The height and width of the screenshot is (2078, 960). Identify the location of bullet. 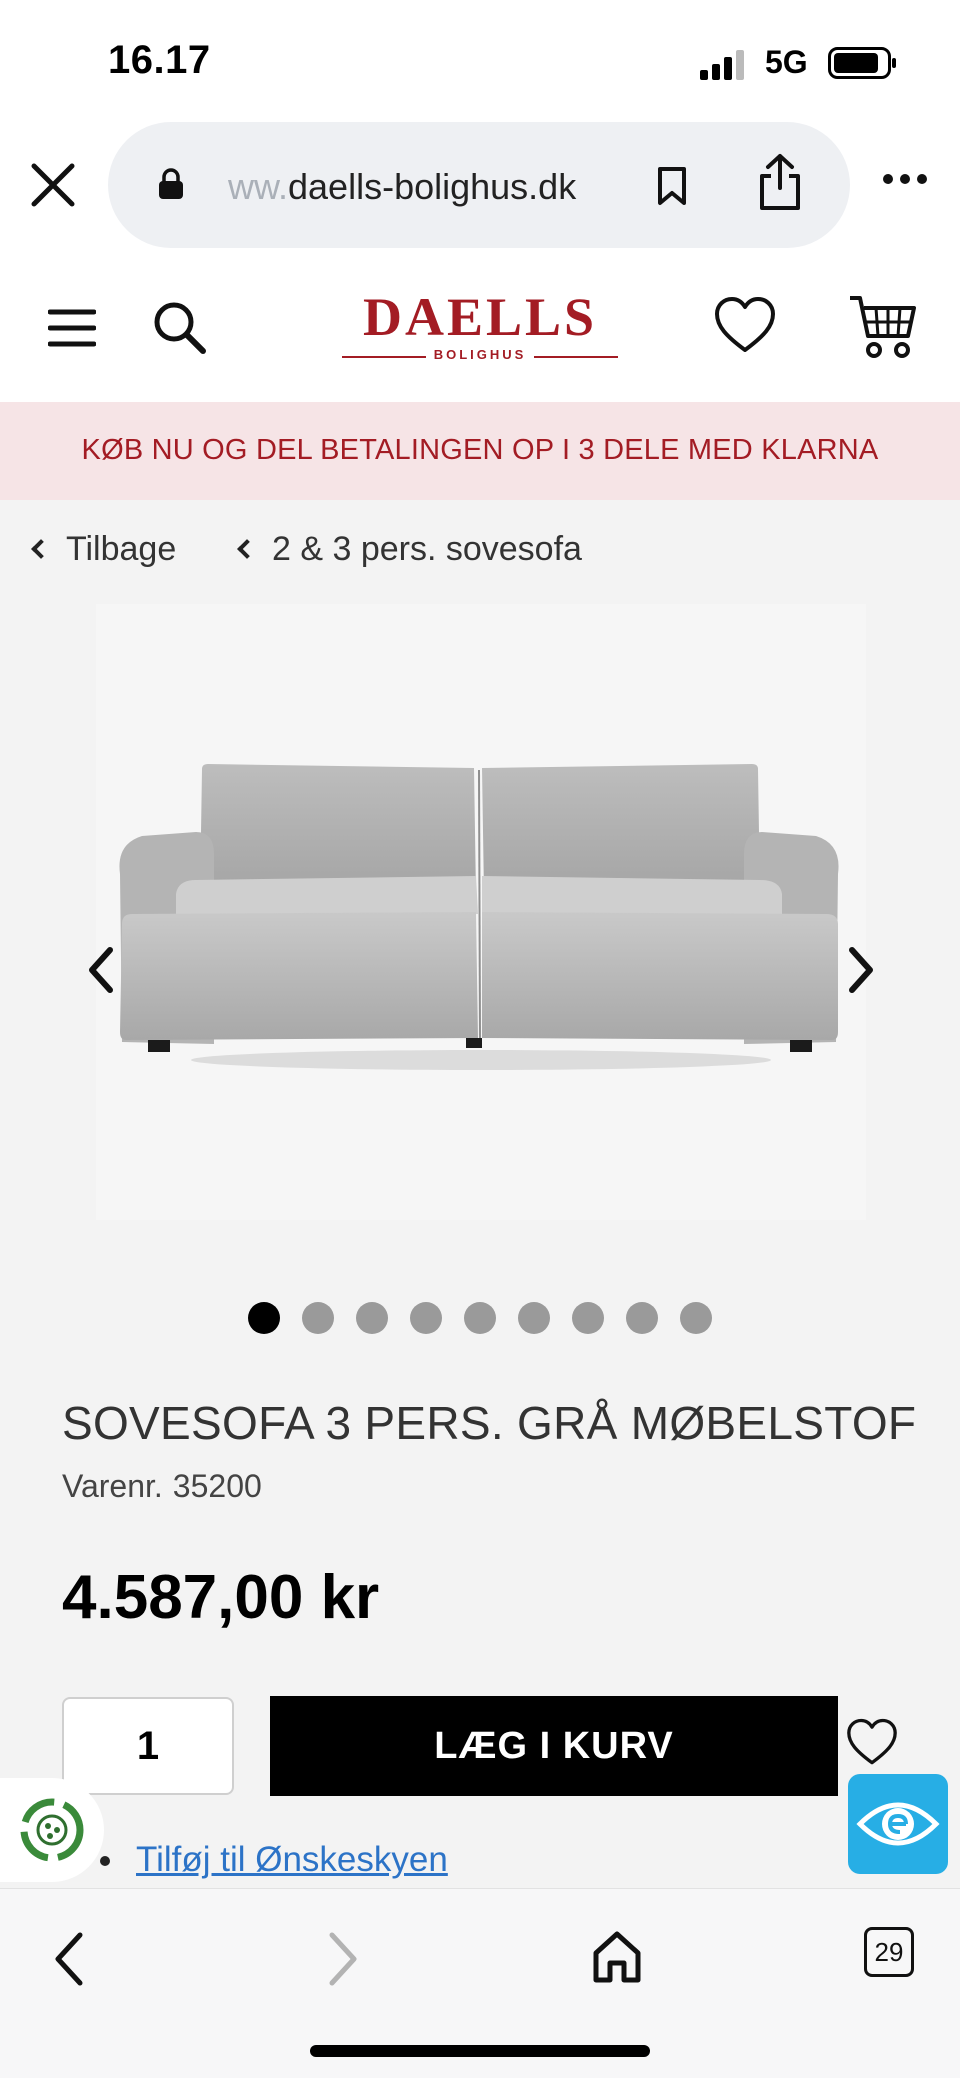
(105, 1861).